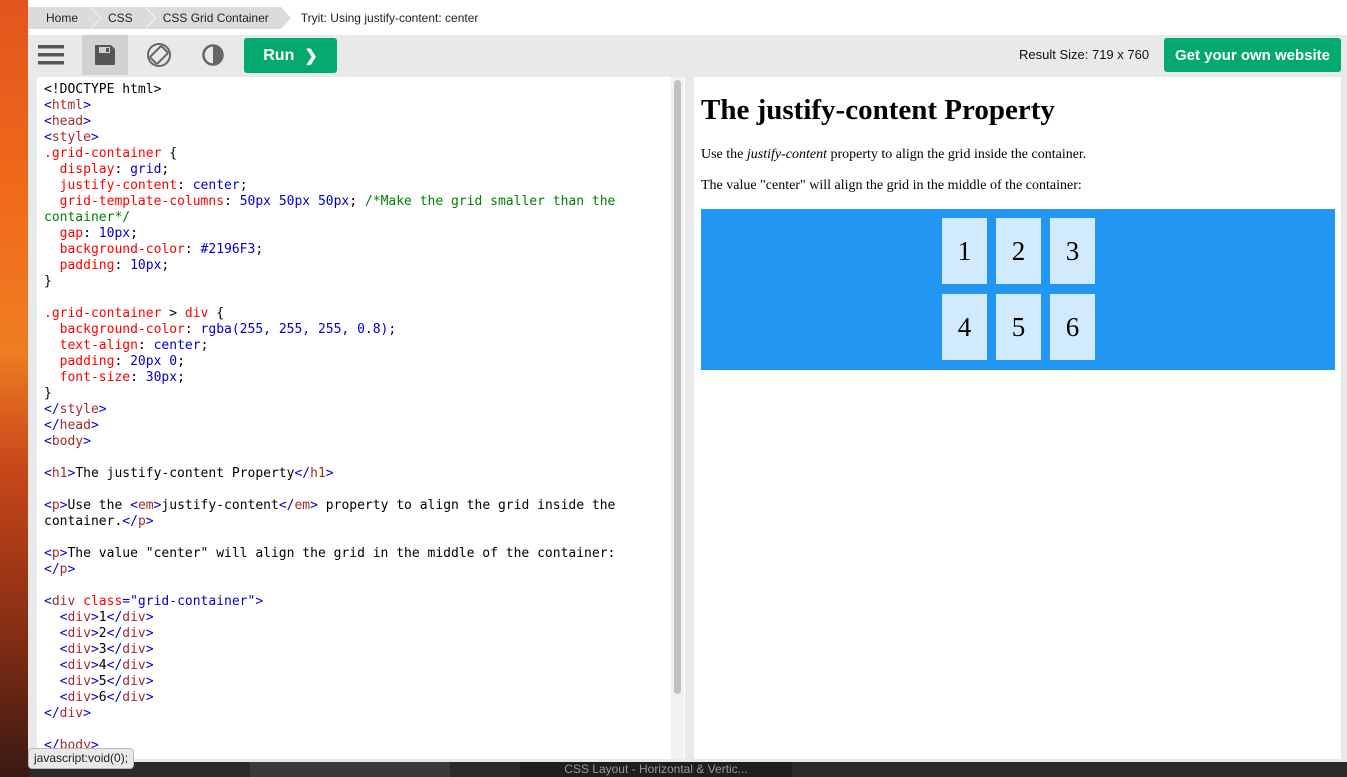 Image resolution: width=1347 pixels, height=777 pixels. Describe the element at coordinates (60, 569) in the screenshot. I see `code-line: </p>` at that location.